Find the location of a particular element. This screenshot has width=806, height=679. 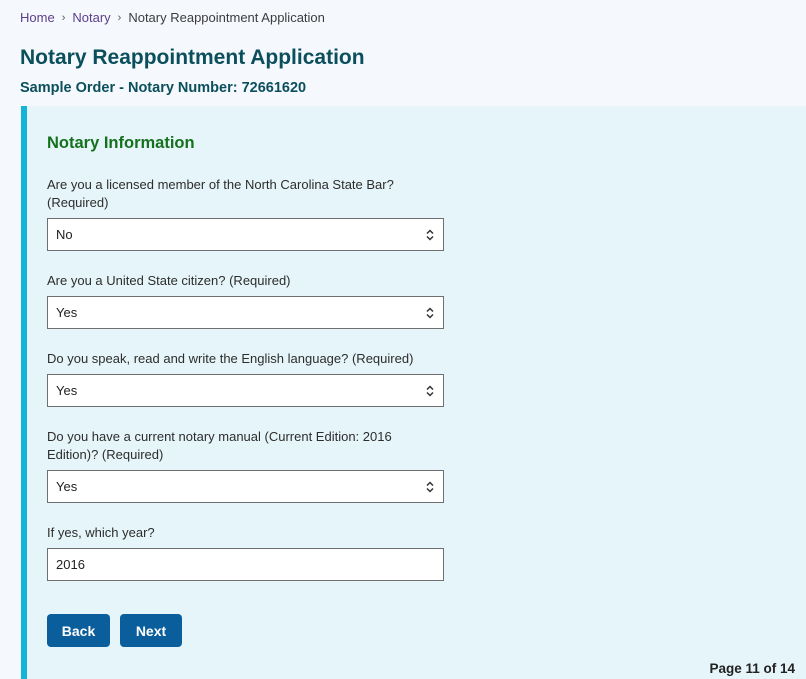

page-title: Notary Reappointment Application is located at coordinates (192, 57).